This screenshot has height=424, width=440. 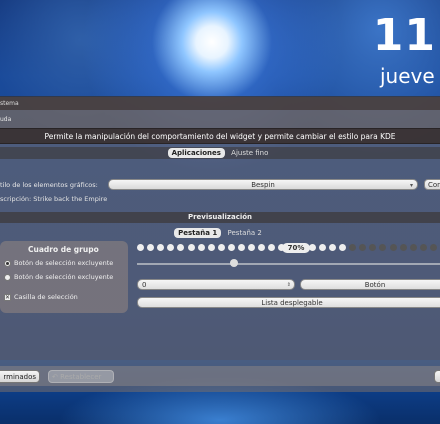 What do you see at coordinates (198, 233) in the screenshot?
I see `tab-pestana-1: Pestaña 1` at bounding box center [198, 233].